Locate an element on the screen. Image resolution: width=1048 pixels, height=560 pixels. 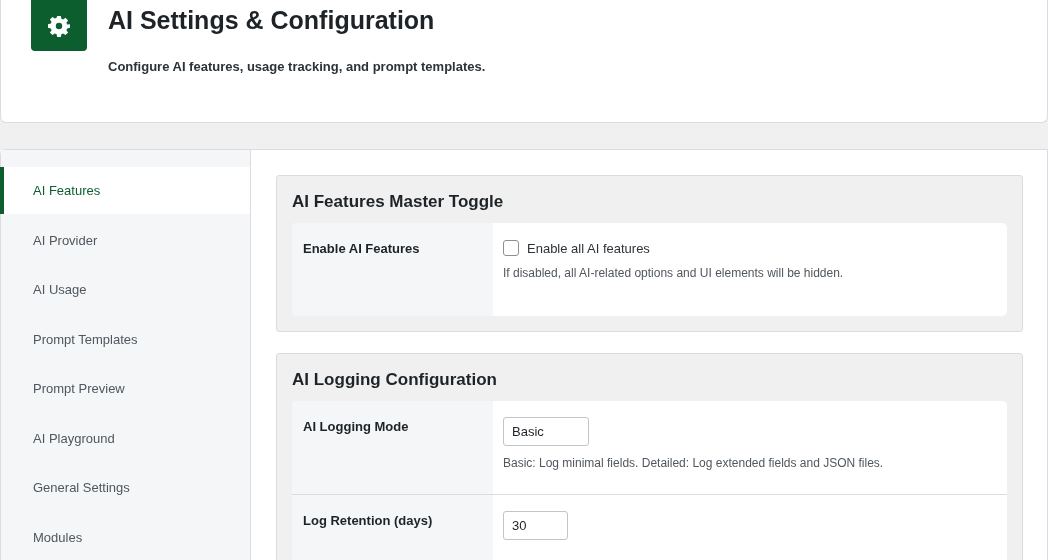
sidebar-tab: General Settings is located at coordinates (125, 487).